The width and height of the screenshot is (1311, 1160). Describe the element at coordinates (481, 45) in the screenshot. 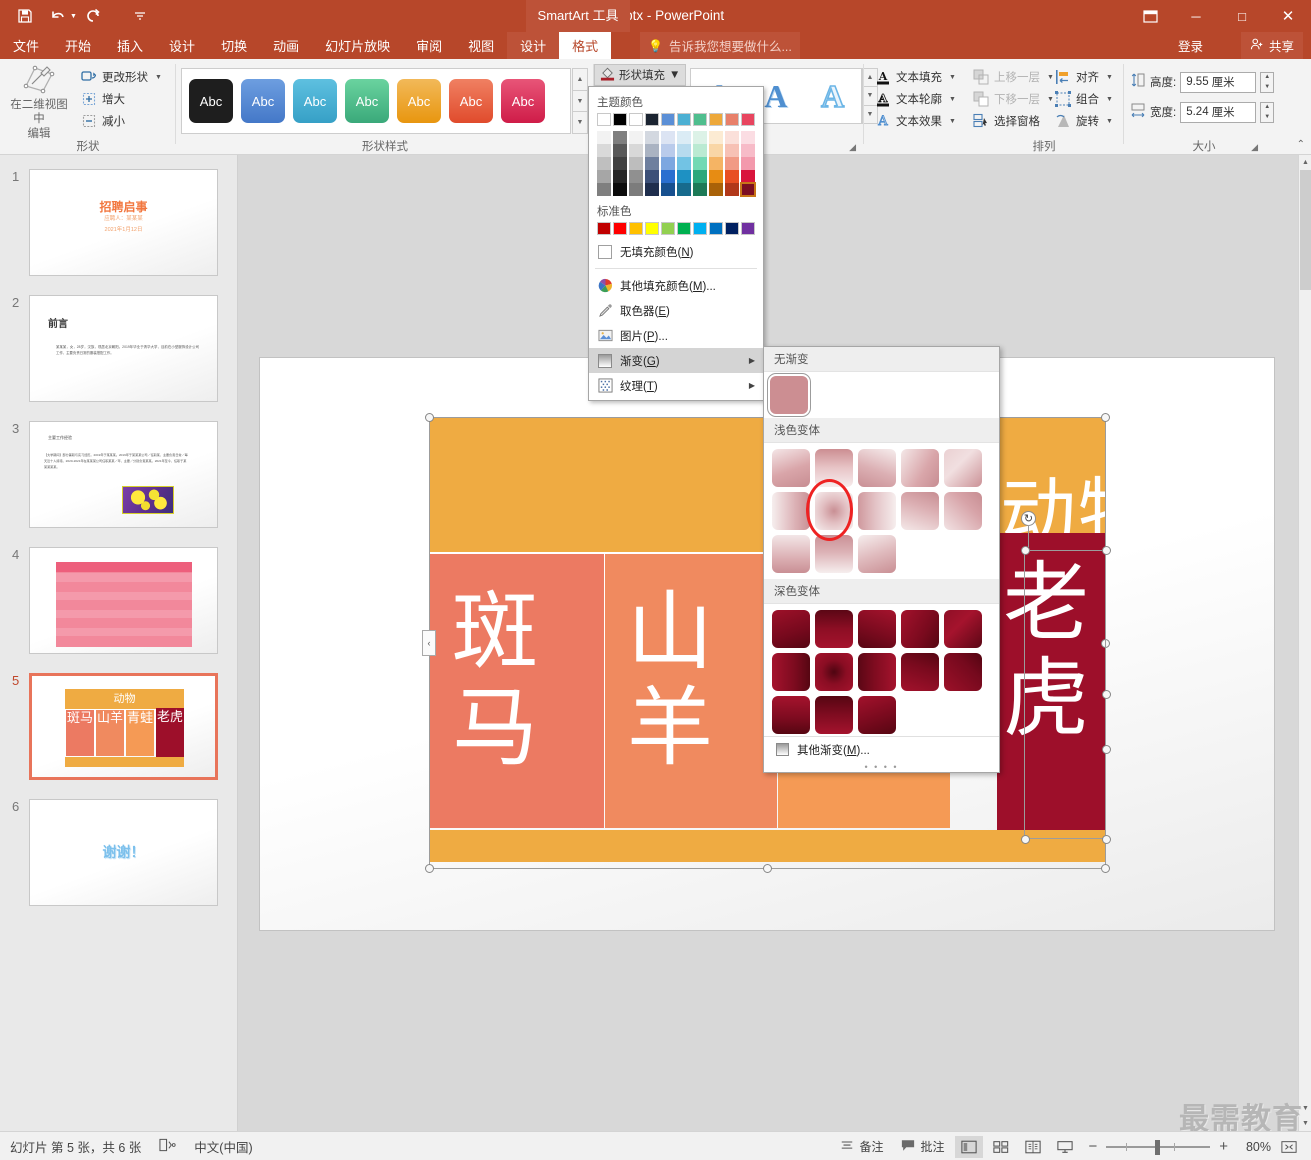

I see `tab-view: 视图` at that location.